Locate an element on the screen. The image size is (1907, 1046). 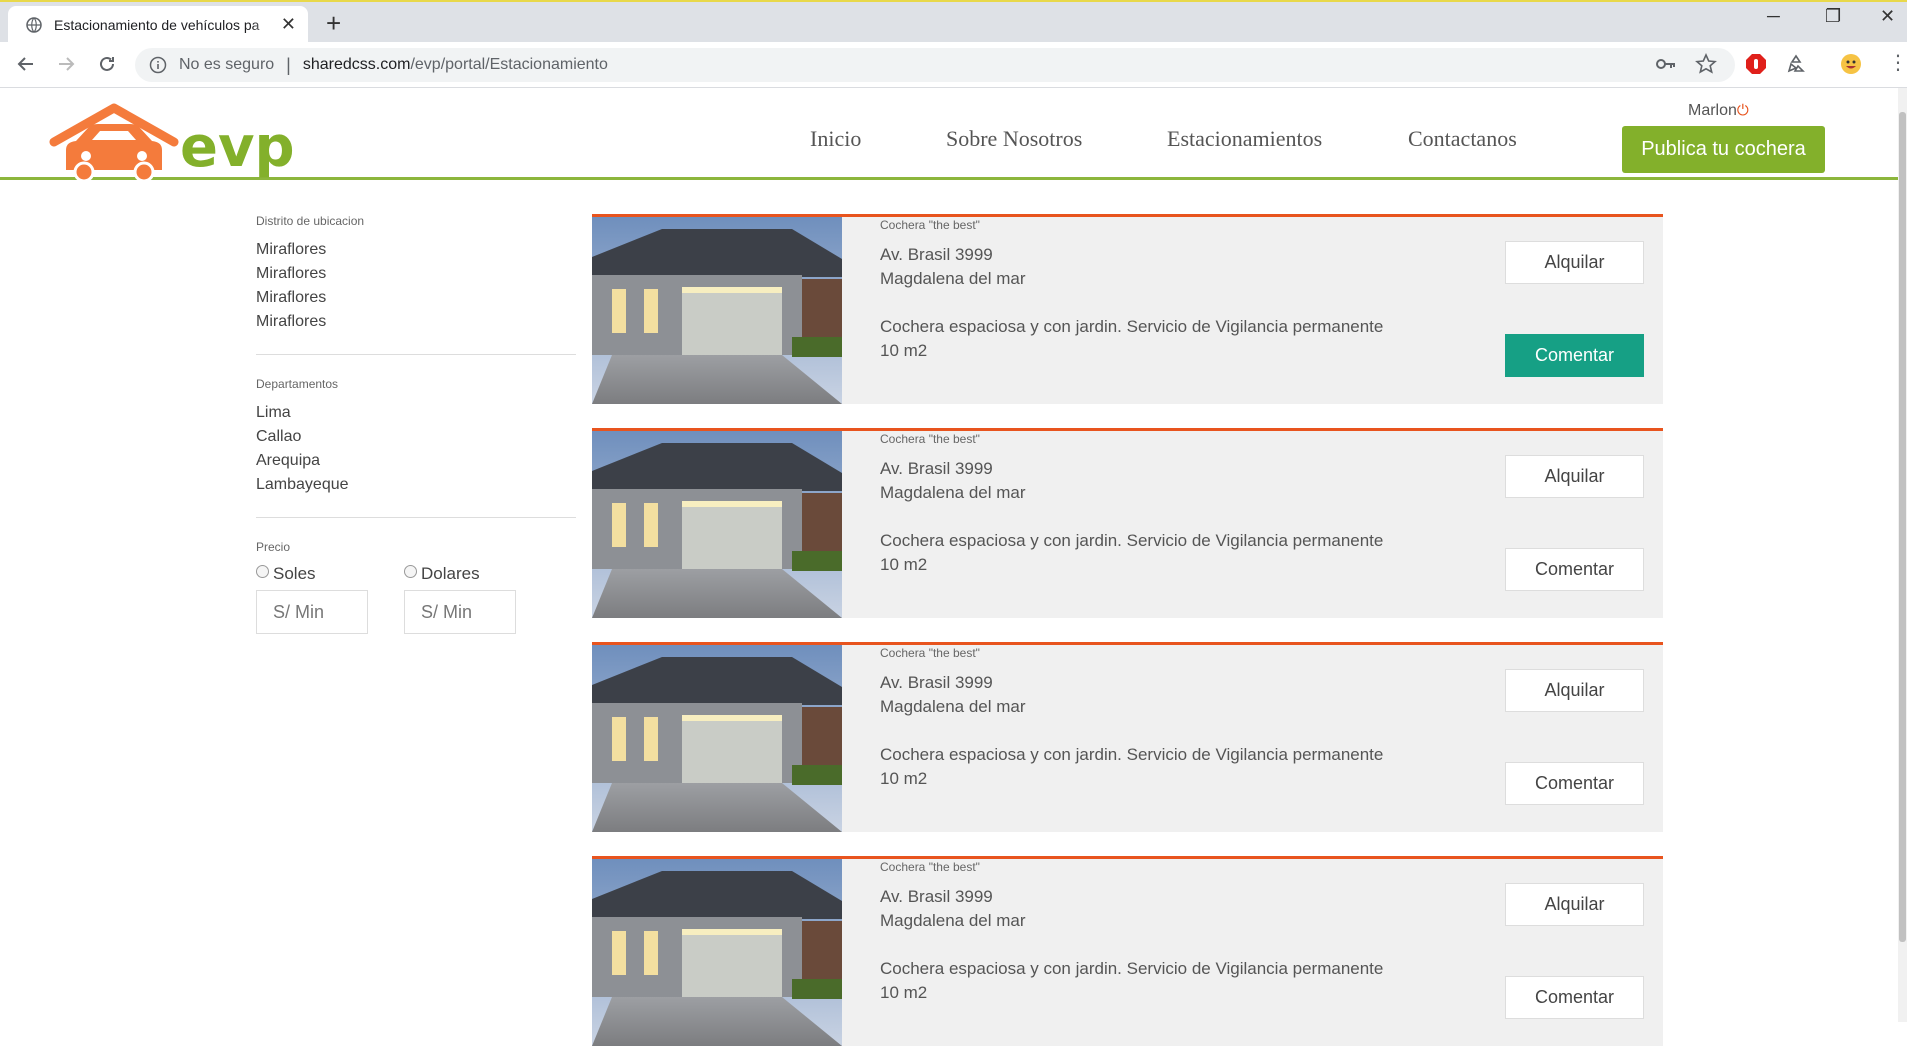
key-icon is located at coordinates (1666, 64).